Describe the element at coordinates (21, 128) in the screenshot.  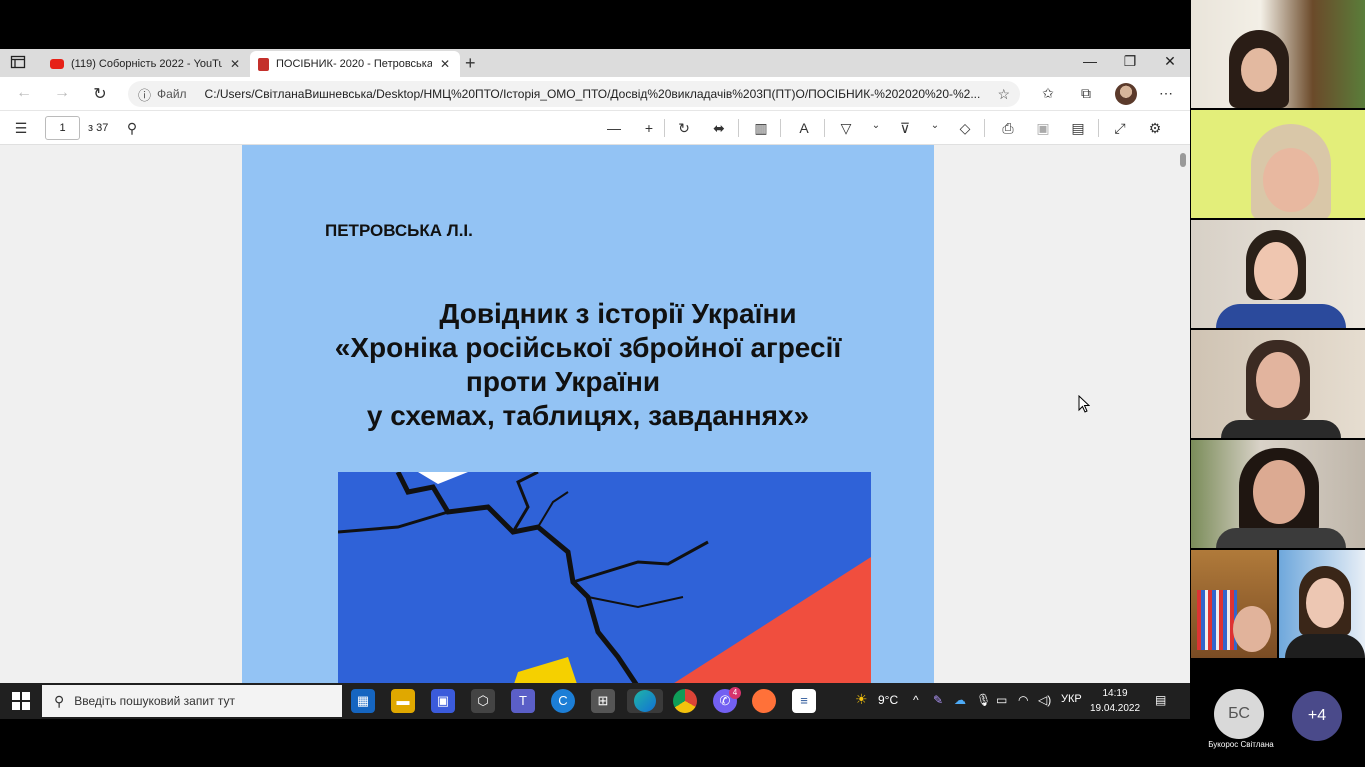
I see `contents-icon: ☰` at that location.